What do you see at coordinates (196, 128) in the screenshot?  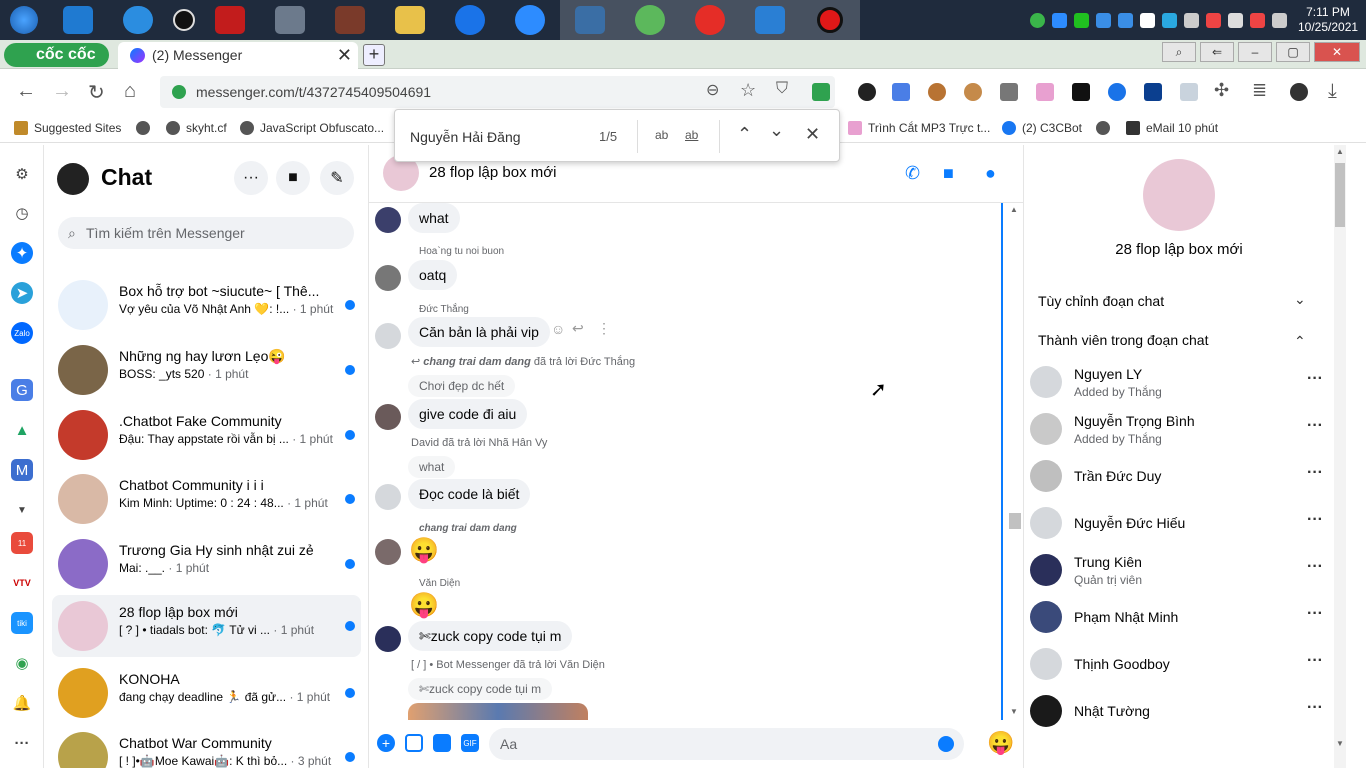 I see `bookmark-item: skyht.cf` at bounding box center [196, 128].